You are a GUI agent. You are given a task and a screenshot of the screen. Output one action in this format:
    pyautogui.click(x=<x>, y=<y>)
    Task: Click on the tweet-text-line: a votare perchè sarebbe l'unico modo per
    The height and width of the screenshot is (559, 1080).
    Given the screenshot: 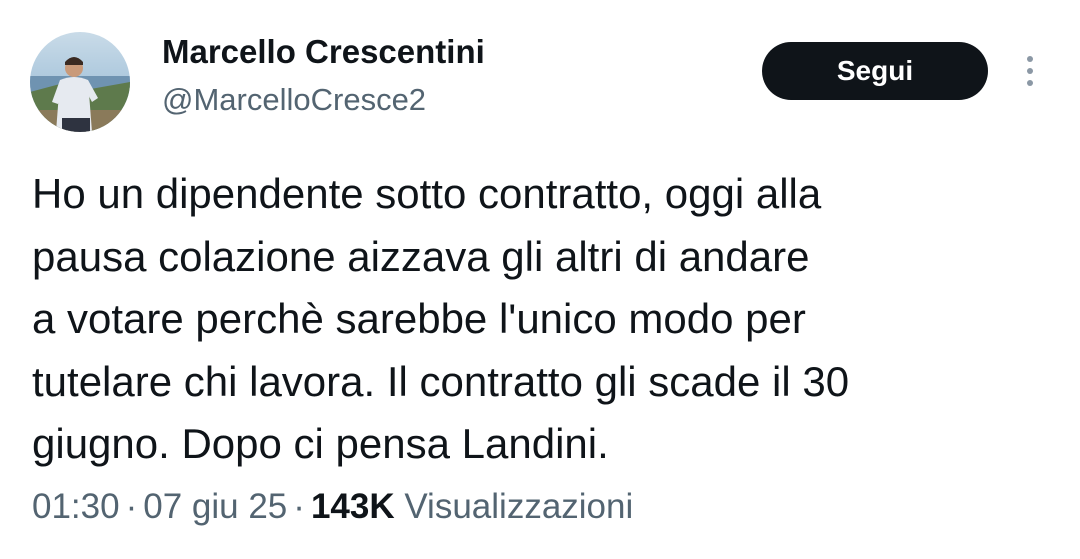 What is the action you would take?
    pyautogui.click(x=419, y=318)
    